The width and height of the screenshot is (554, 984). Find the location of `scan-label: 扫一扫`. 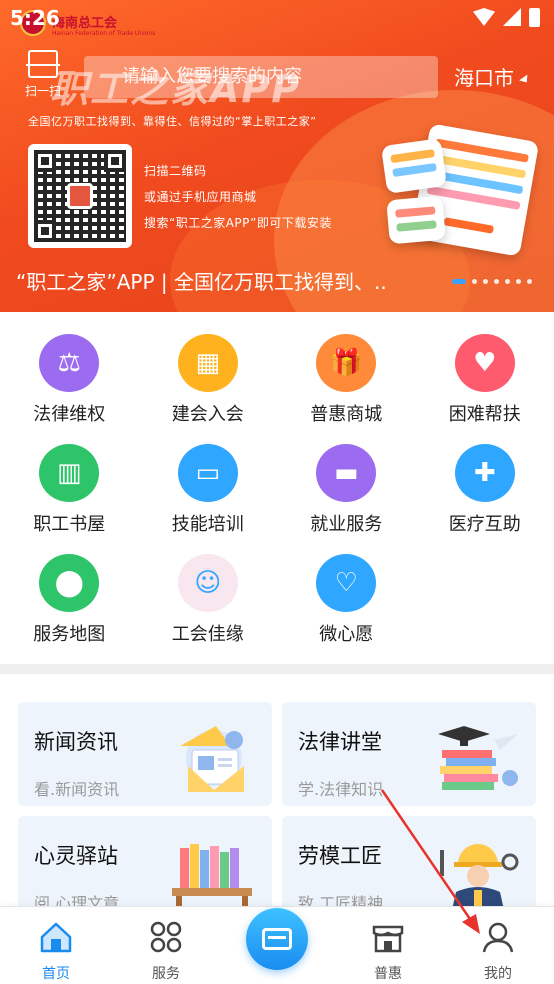

scan-label: 扫一扫 is located at coordinates (42, 91).